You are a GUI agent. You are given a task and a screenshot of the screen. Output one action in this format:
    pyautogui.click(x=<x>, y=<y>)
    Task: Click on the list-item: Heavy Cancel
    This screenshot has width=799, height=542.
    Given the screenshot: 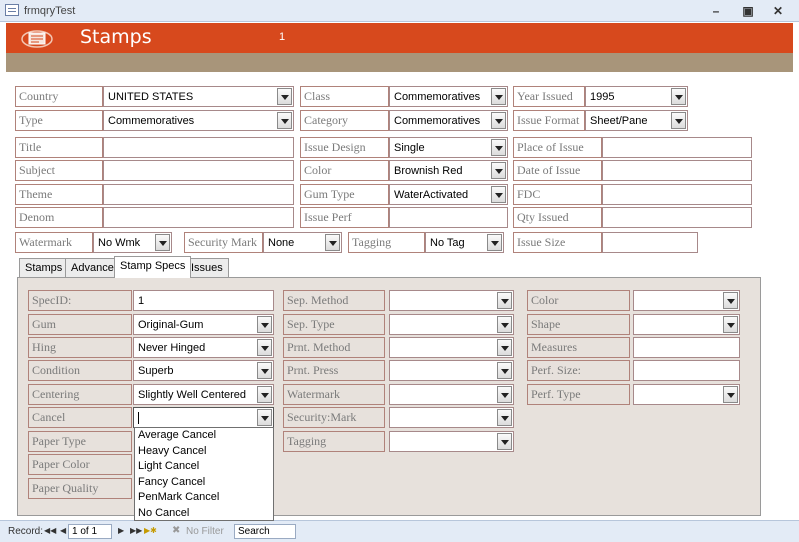 What is the action you would take?
    pyautogui.click(x=204, y=452)
    